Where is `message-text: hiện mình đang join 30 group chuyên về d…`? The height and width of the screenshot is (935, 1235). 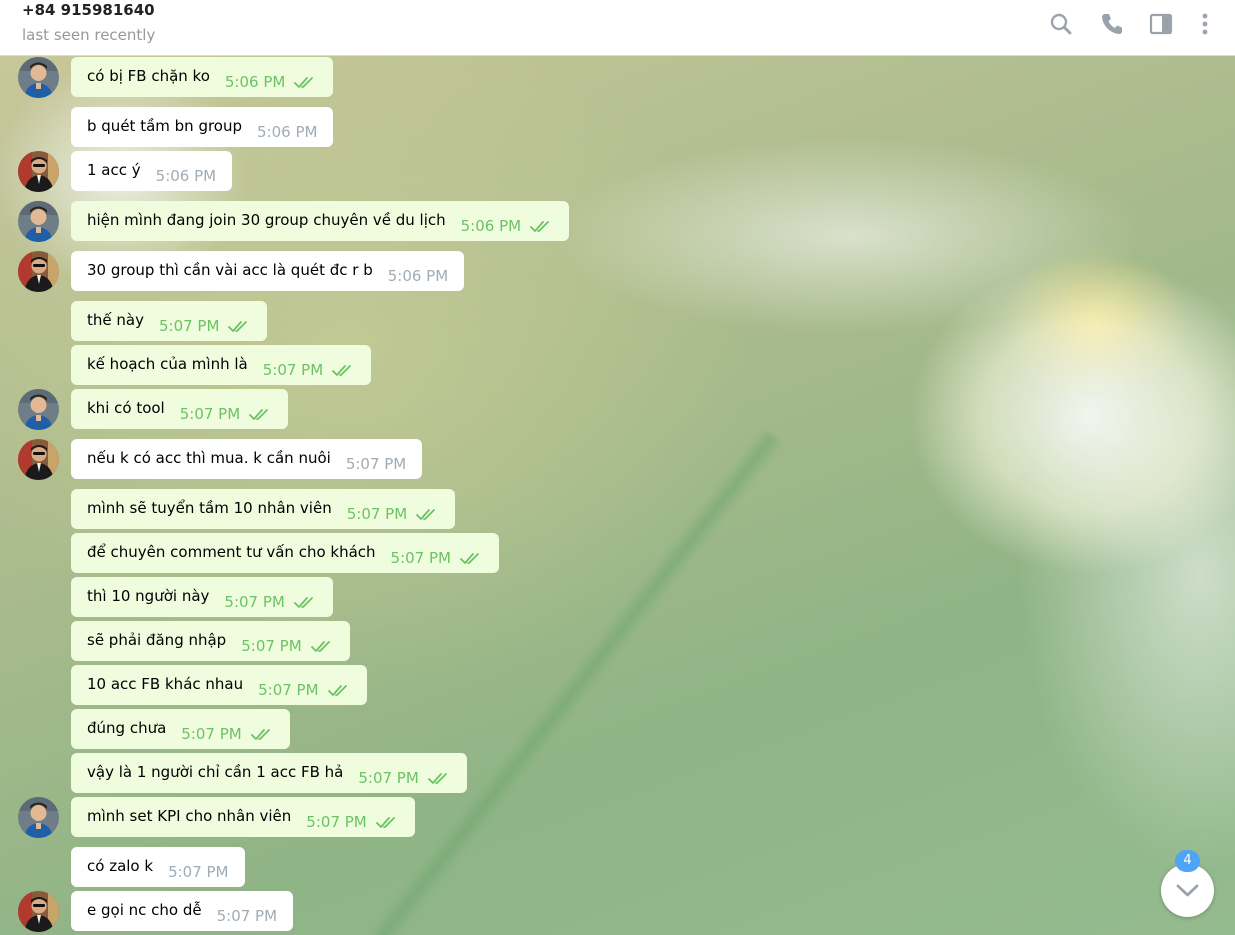
message-text: hiện mình đang join 30 group chuyên về d… is located at coordinates (266, 220).